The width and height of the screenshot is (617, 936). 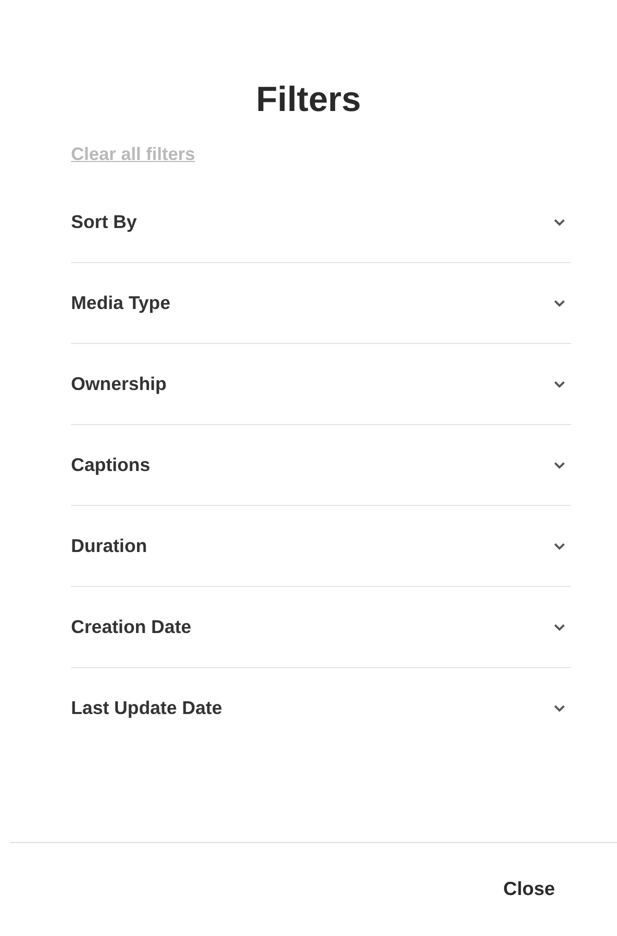 What do you see at coordinates (321, 303) in the screenshot?
I see `filter-section-header: Media Type` at bounding box center [321, 303].